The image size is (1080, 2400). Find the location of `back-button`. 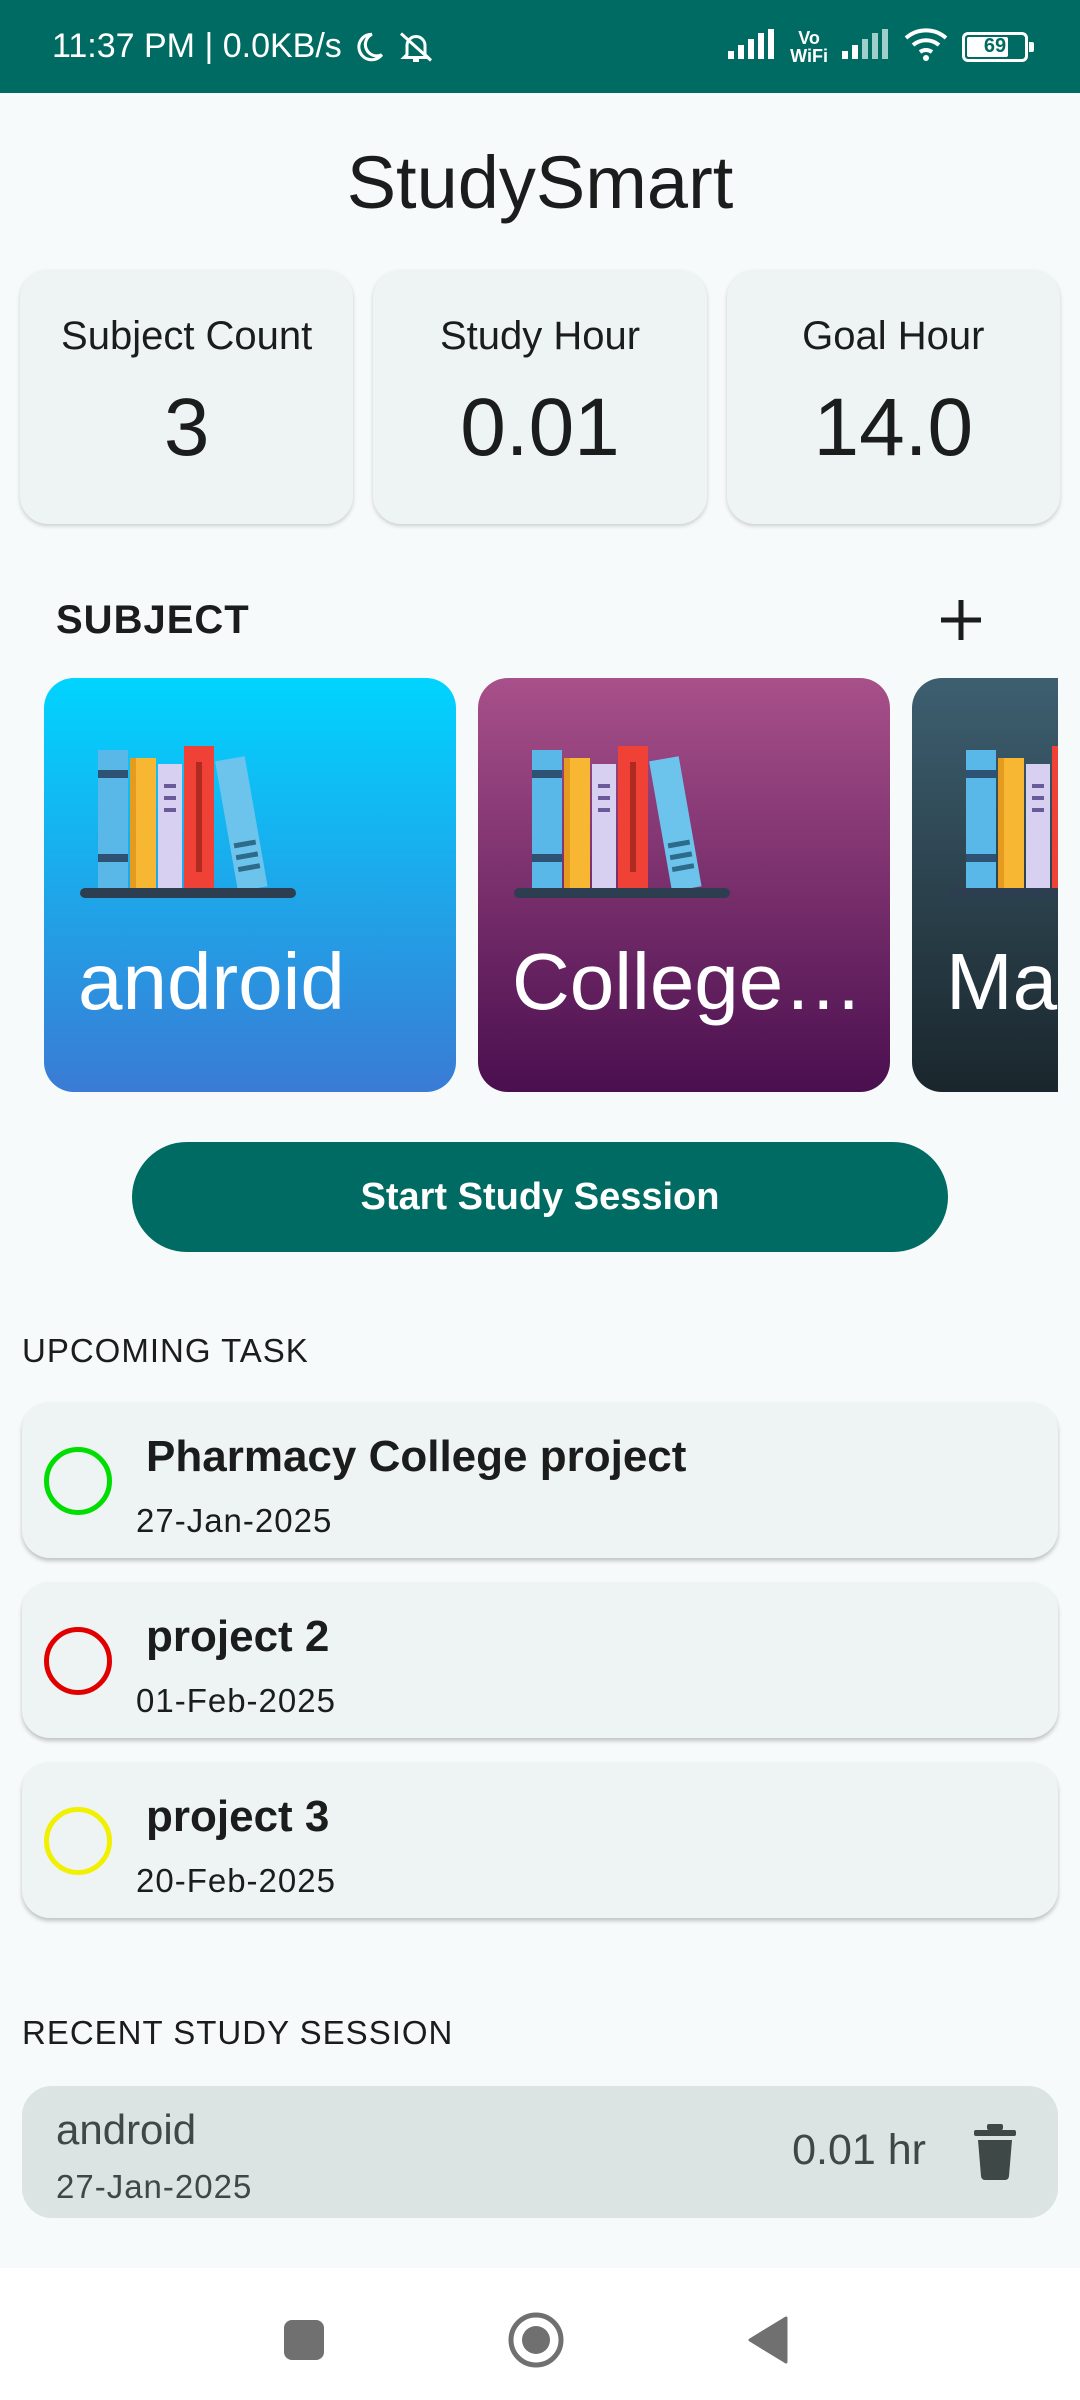

back-button is located at coordinates (768, 2340).